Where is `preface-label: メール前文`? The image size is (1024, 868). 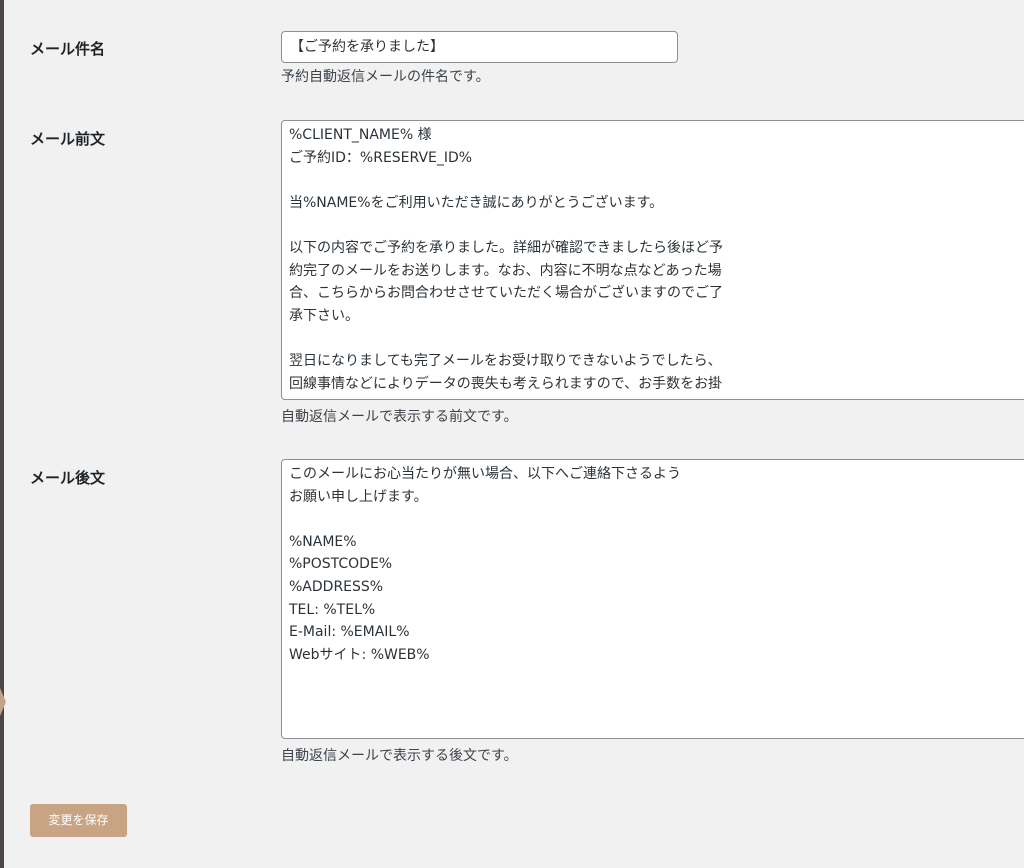 preface-label: メール前文 is located at coordinates (68, 139).